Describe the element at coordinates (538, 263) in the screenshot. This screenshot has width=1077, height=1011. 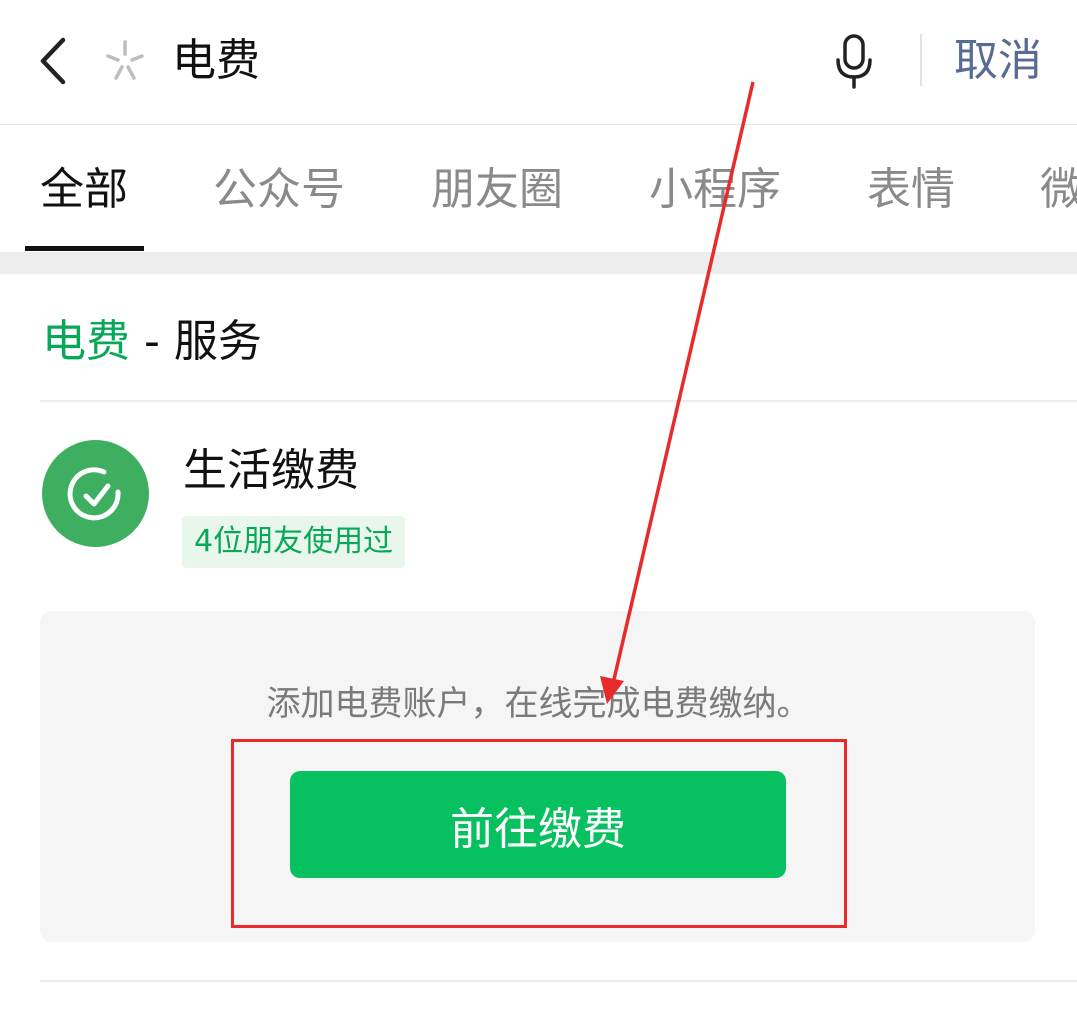
I see `section-divider` at that location.